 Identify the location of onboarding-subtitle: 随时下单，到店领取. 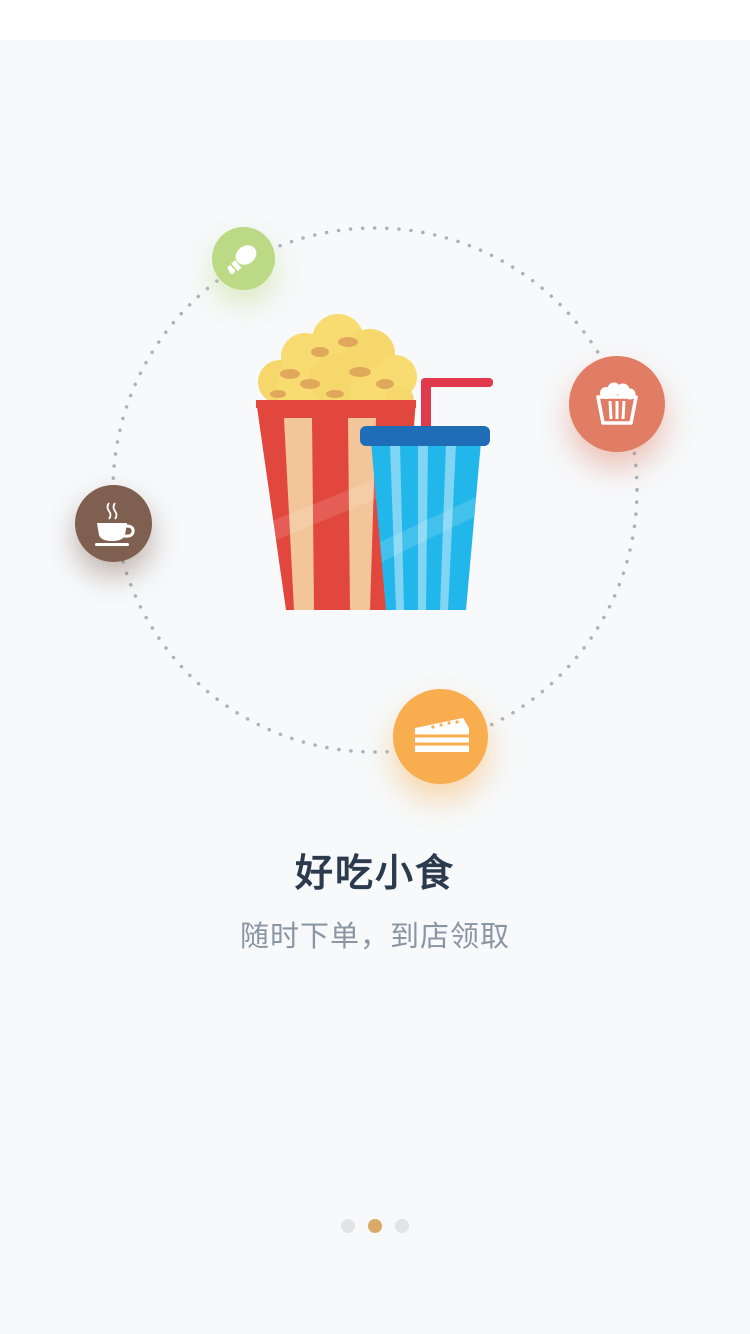
(374, 936).